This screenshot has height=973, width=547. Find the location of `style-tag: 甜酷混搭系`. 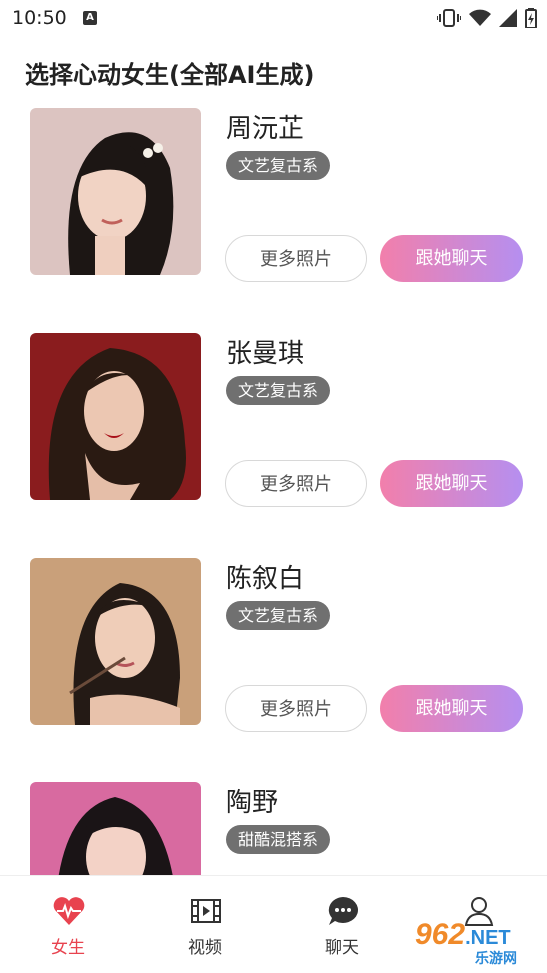

style-tag: 甜酷混搭系 is located at coordinates (278, 839).